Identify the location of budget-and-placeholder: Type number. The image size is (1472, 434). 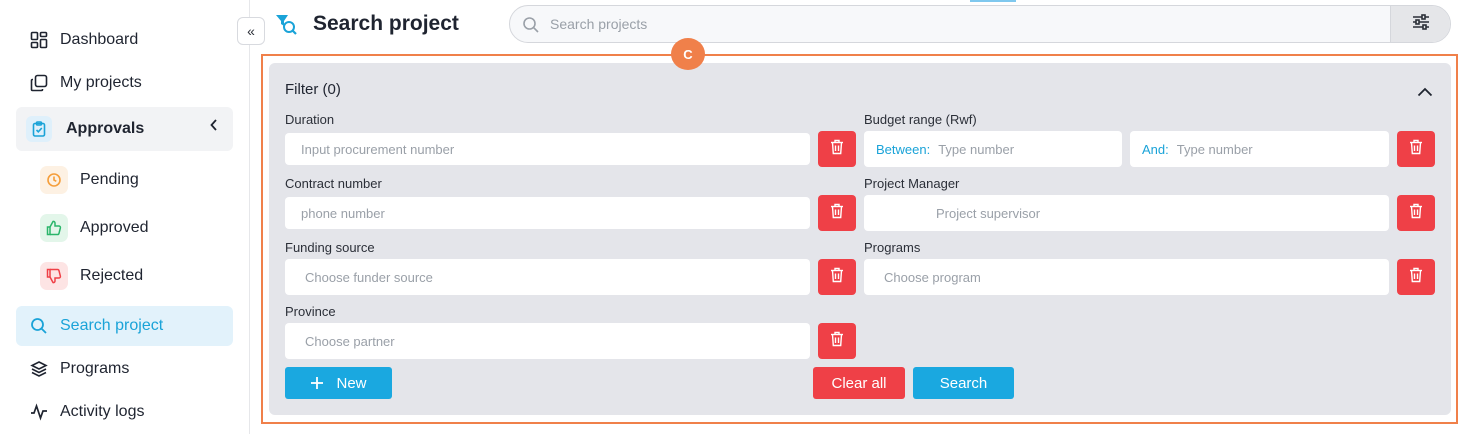
(1214, 149).